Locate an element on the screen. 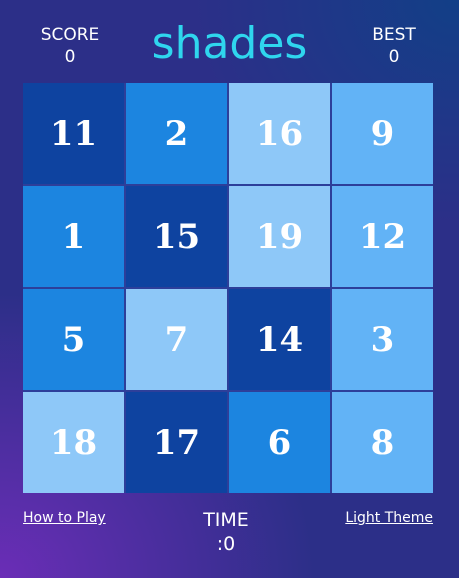  tile-19: 19 is located at coordinates (279, 236).